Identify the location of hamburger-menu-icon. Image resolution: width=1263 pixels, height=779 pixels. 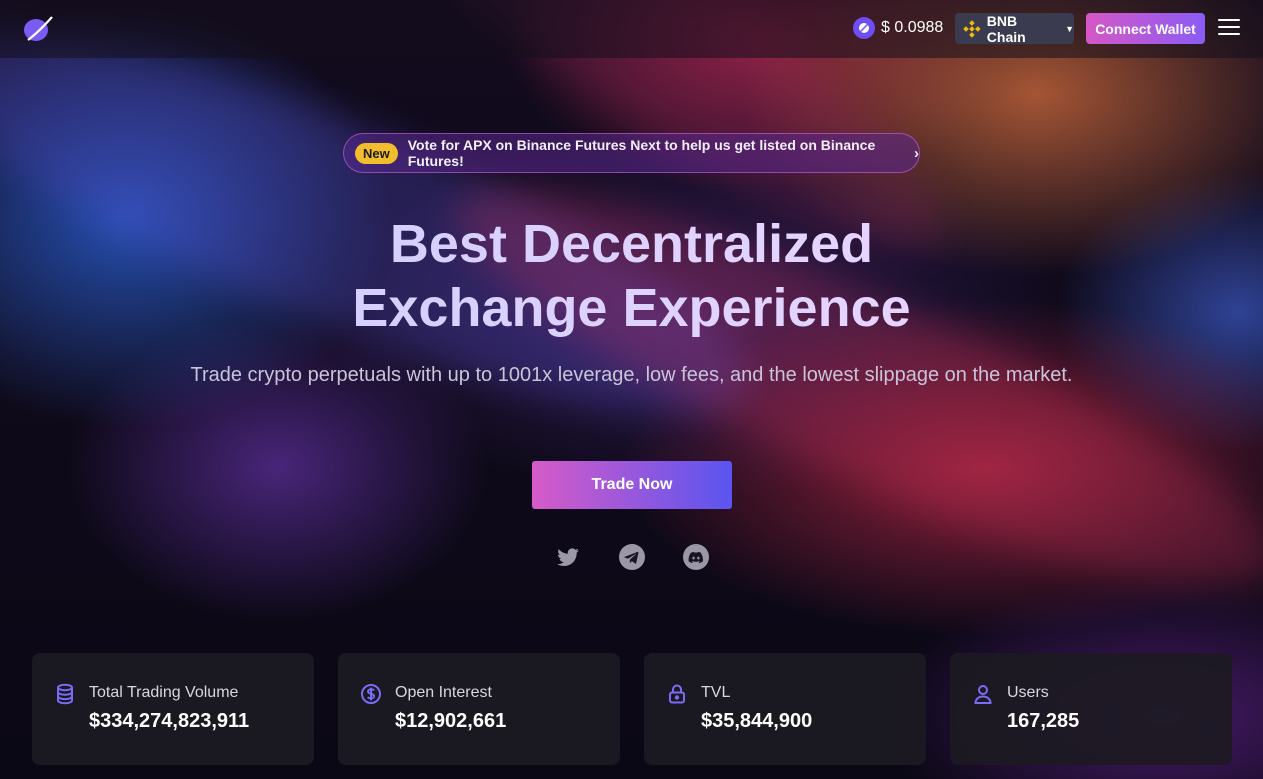
(1229, 28).